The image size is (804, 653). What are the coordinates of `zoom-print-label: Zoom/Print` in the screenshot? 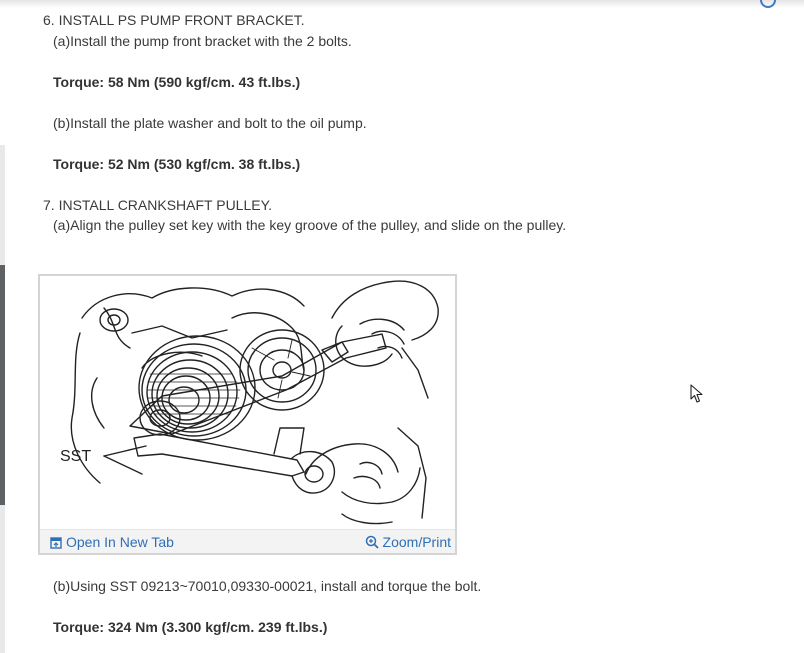 It's located at (416, 542).